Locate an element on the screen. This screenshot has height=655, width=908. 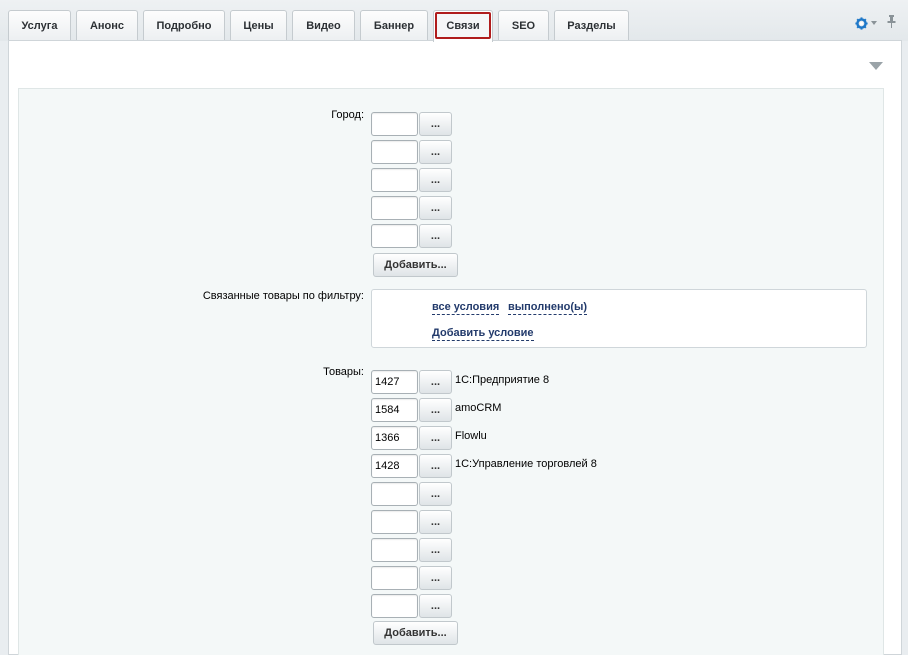
tab-service: Услуга is located at coordinates (39, 25).